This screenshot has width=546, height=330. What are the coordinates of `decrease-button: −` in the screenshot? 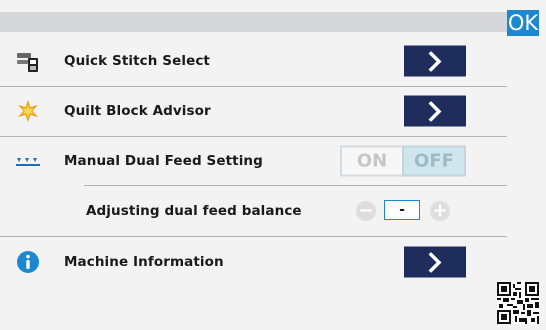 It's located at (366, 211).